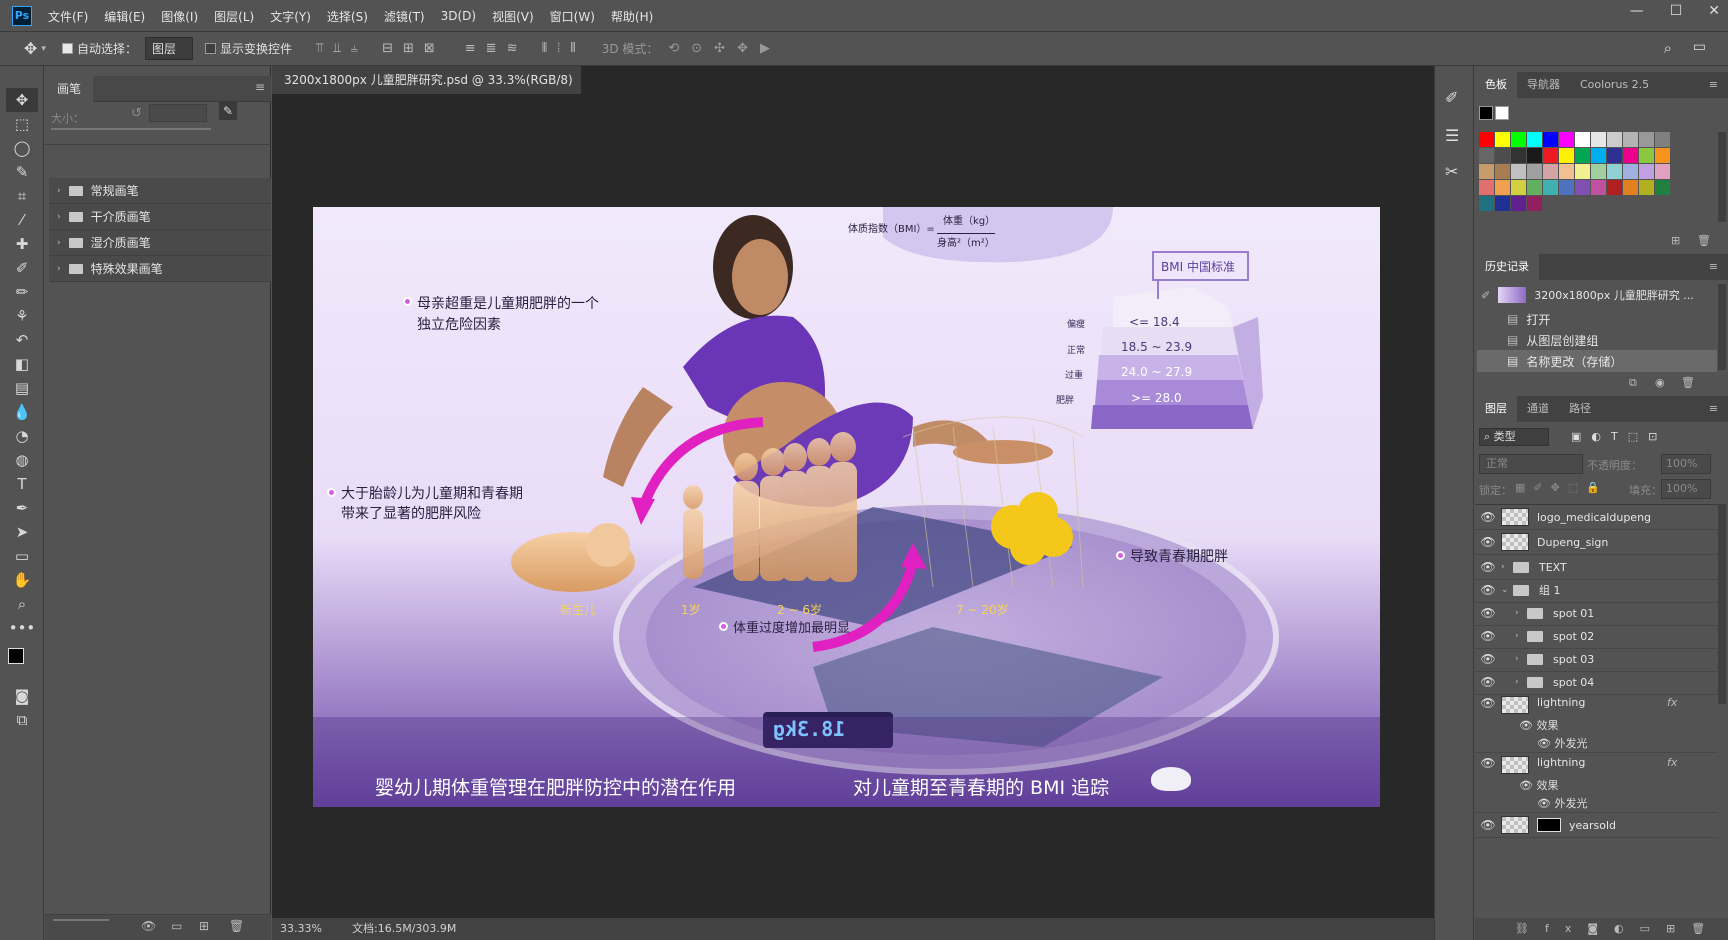 This screenshot has height=940, width=1728. I want to click on preview-size-slider, so click(81, 920).